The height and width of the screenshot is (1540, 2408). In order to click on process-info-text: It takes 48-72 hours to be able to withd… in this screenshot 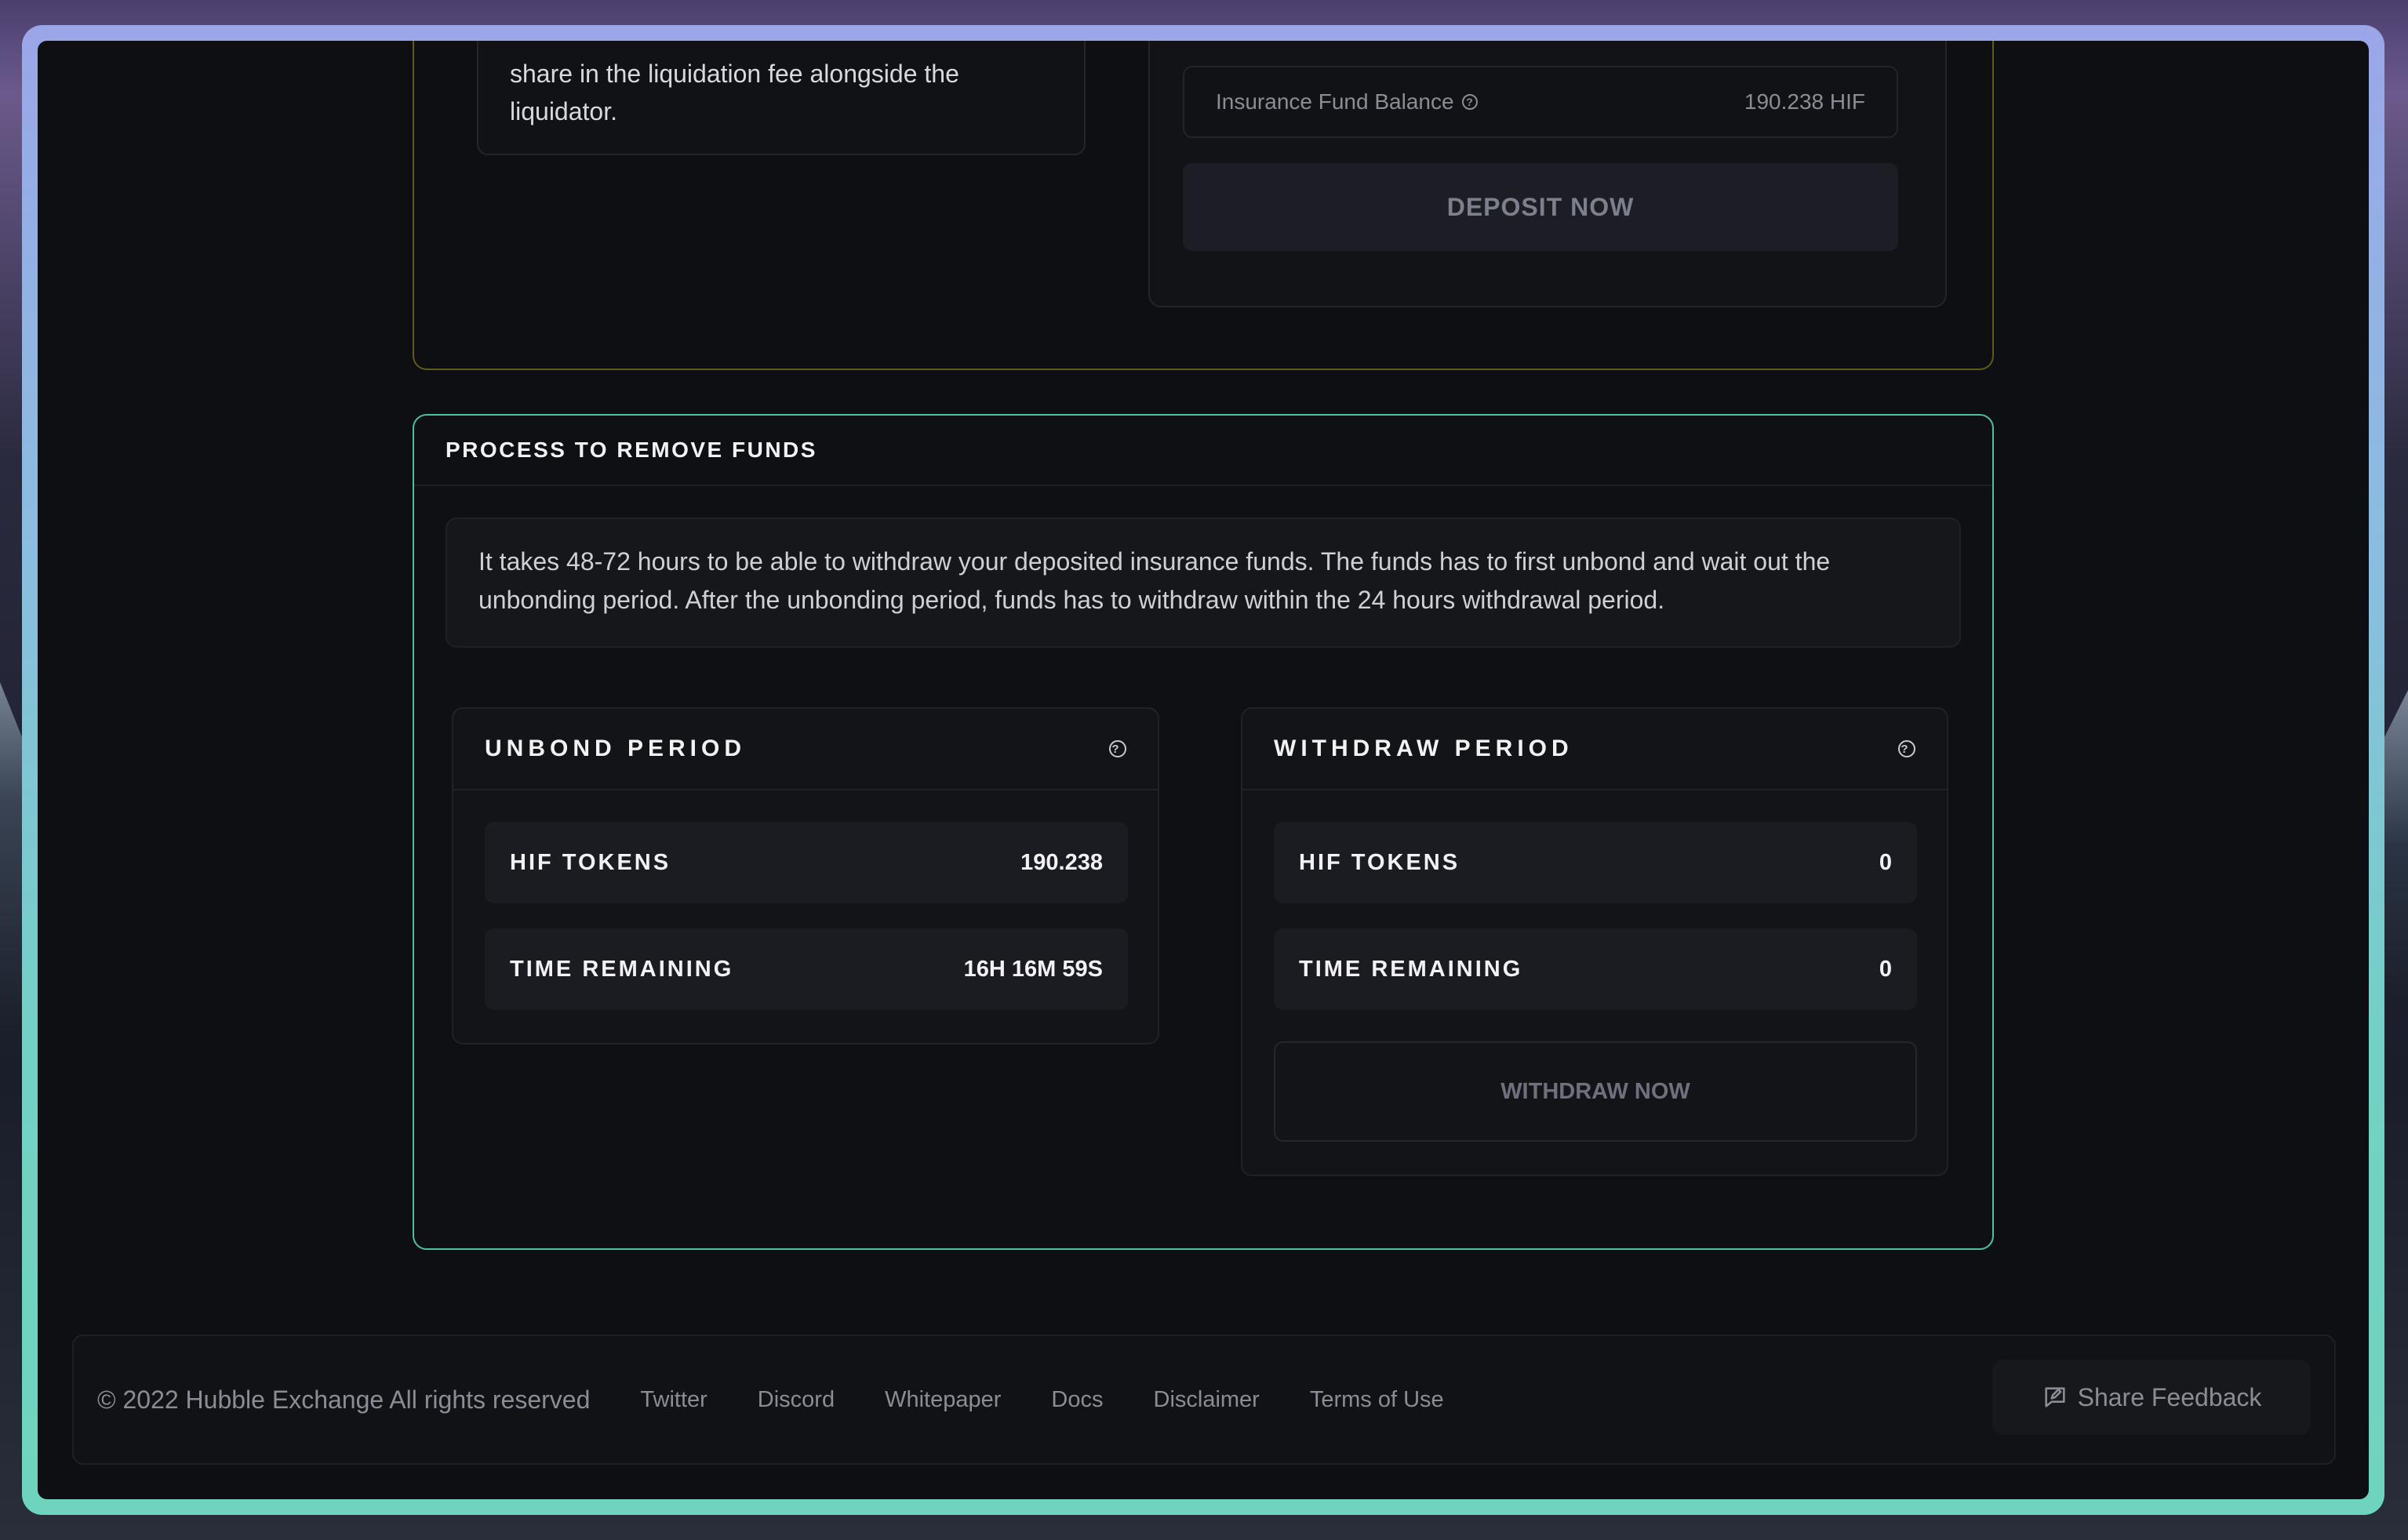, I will do `click(1203, 583)`.